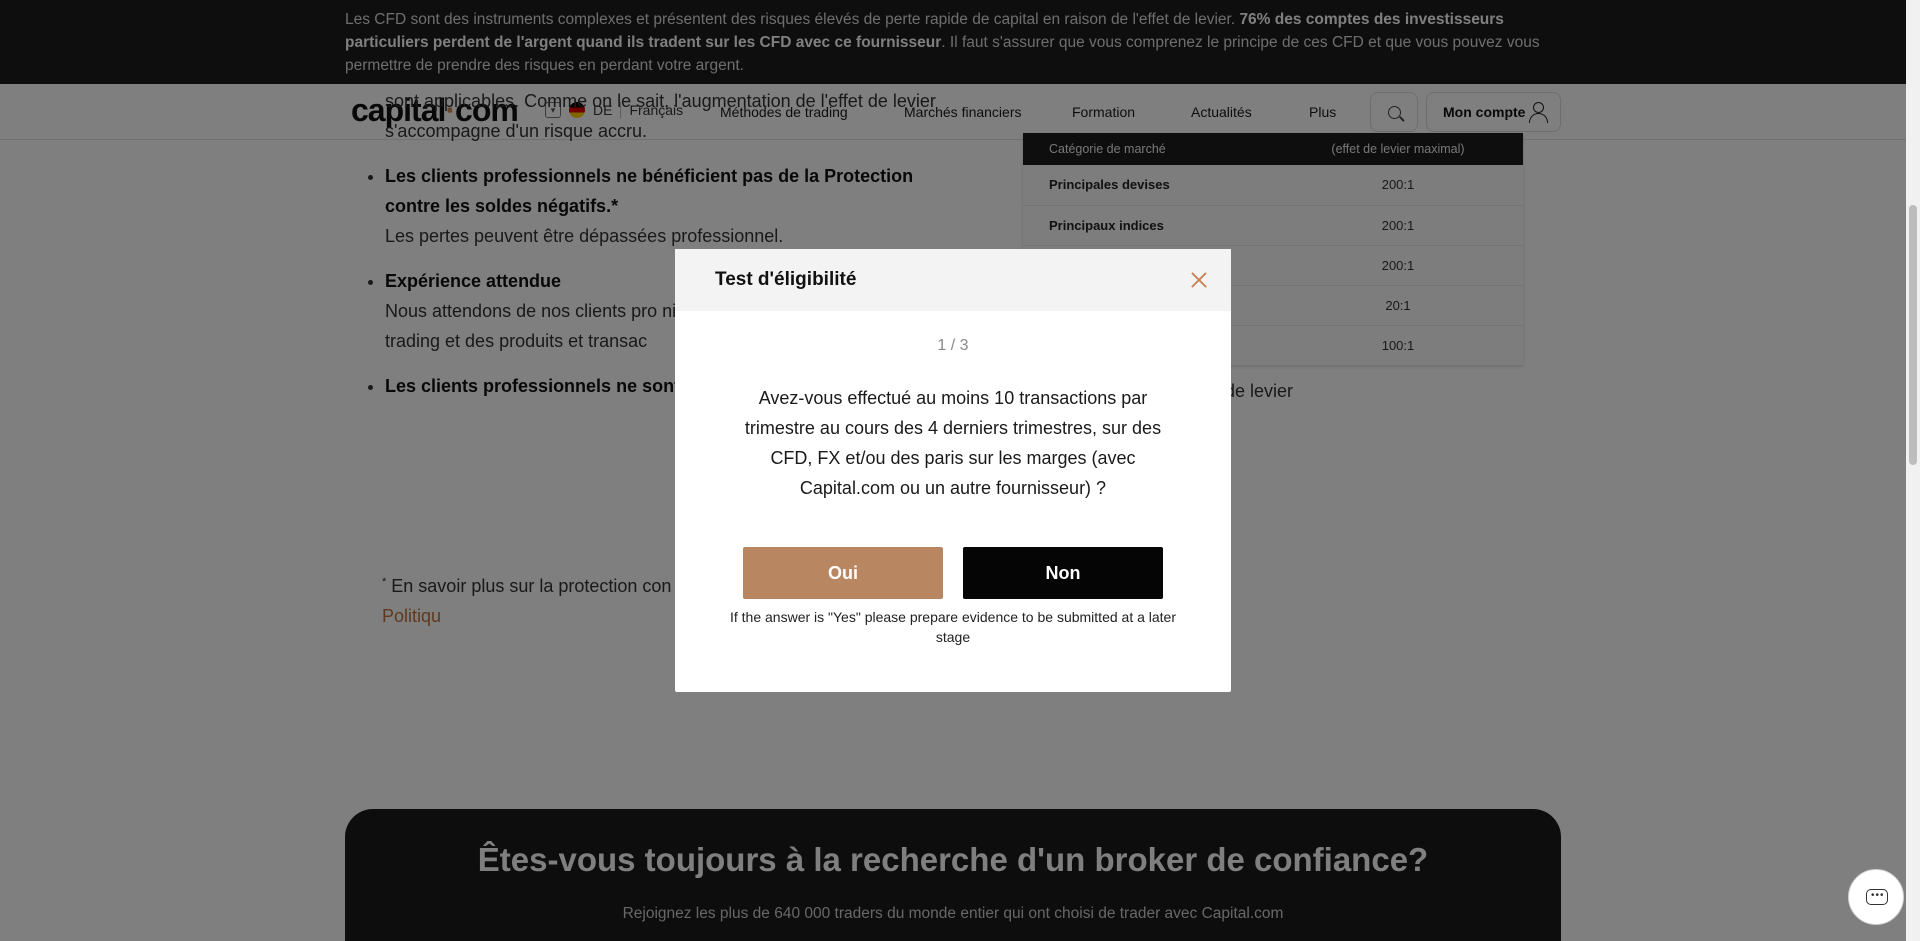 The width and height of the screenshot is (1920, 941). What do you see at coordinates (1913, 335) in the screenshot?
I see `scrollbar-thumb` at bounding box center [1913, 335].